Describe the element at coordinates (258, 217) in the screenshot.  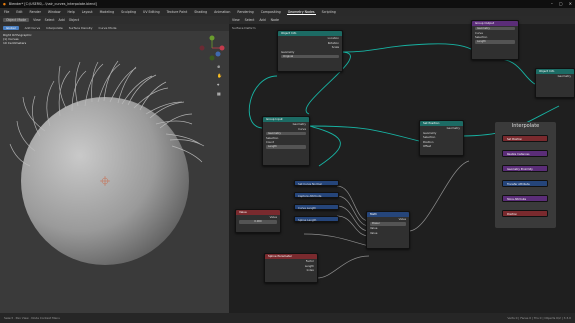
I see `socket-value: Value` at that location.